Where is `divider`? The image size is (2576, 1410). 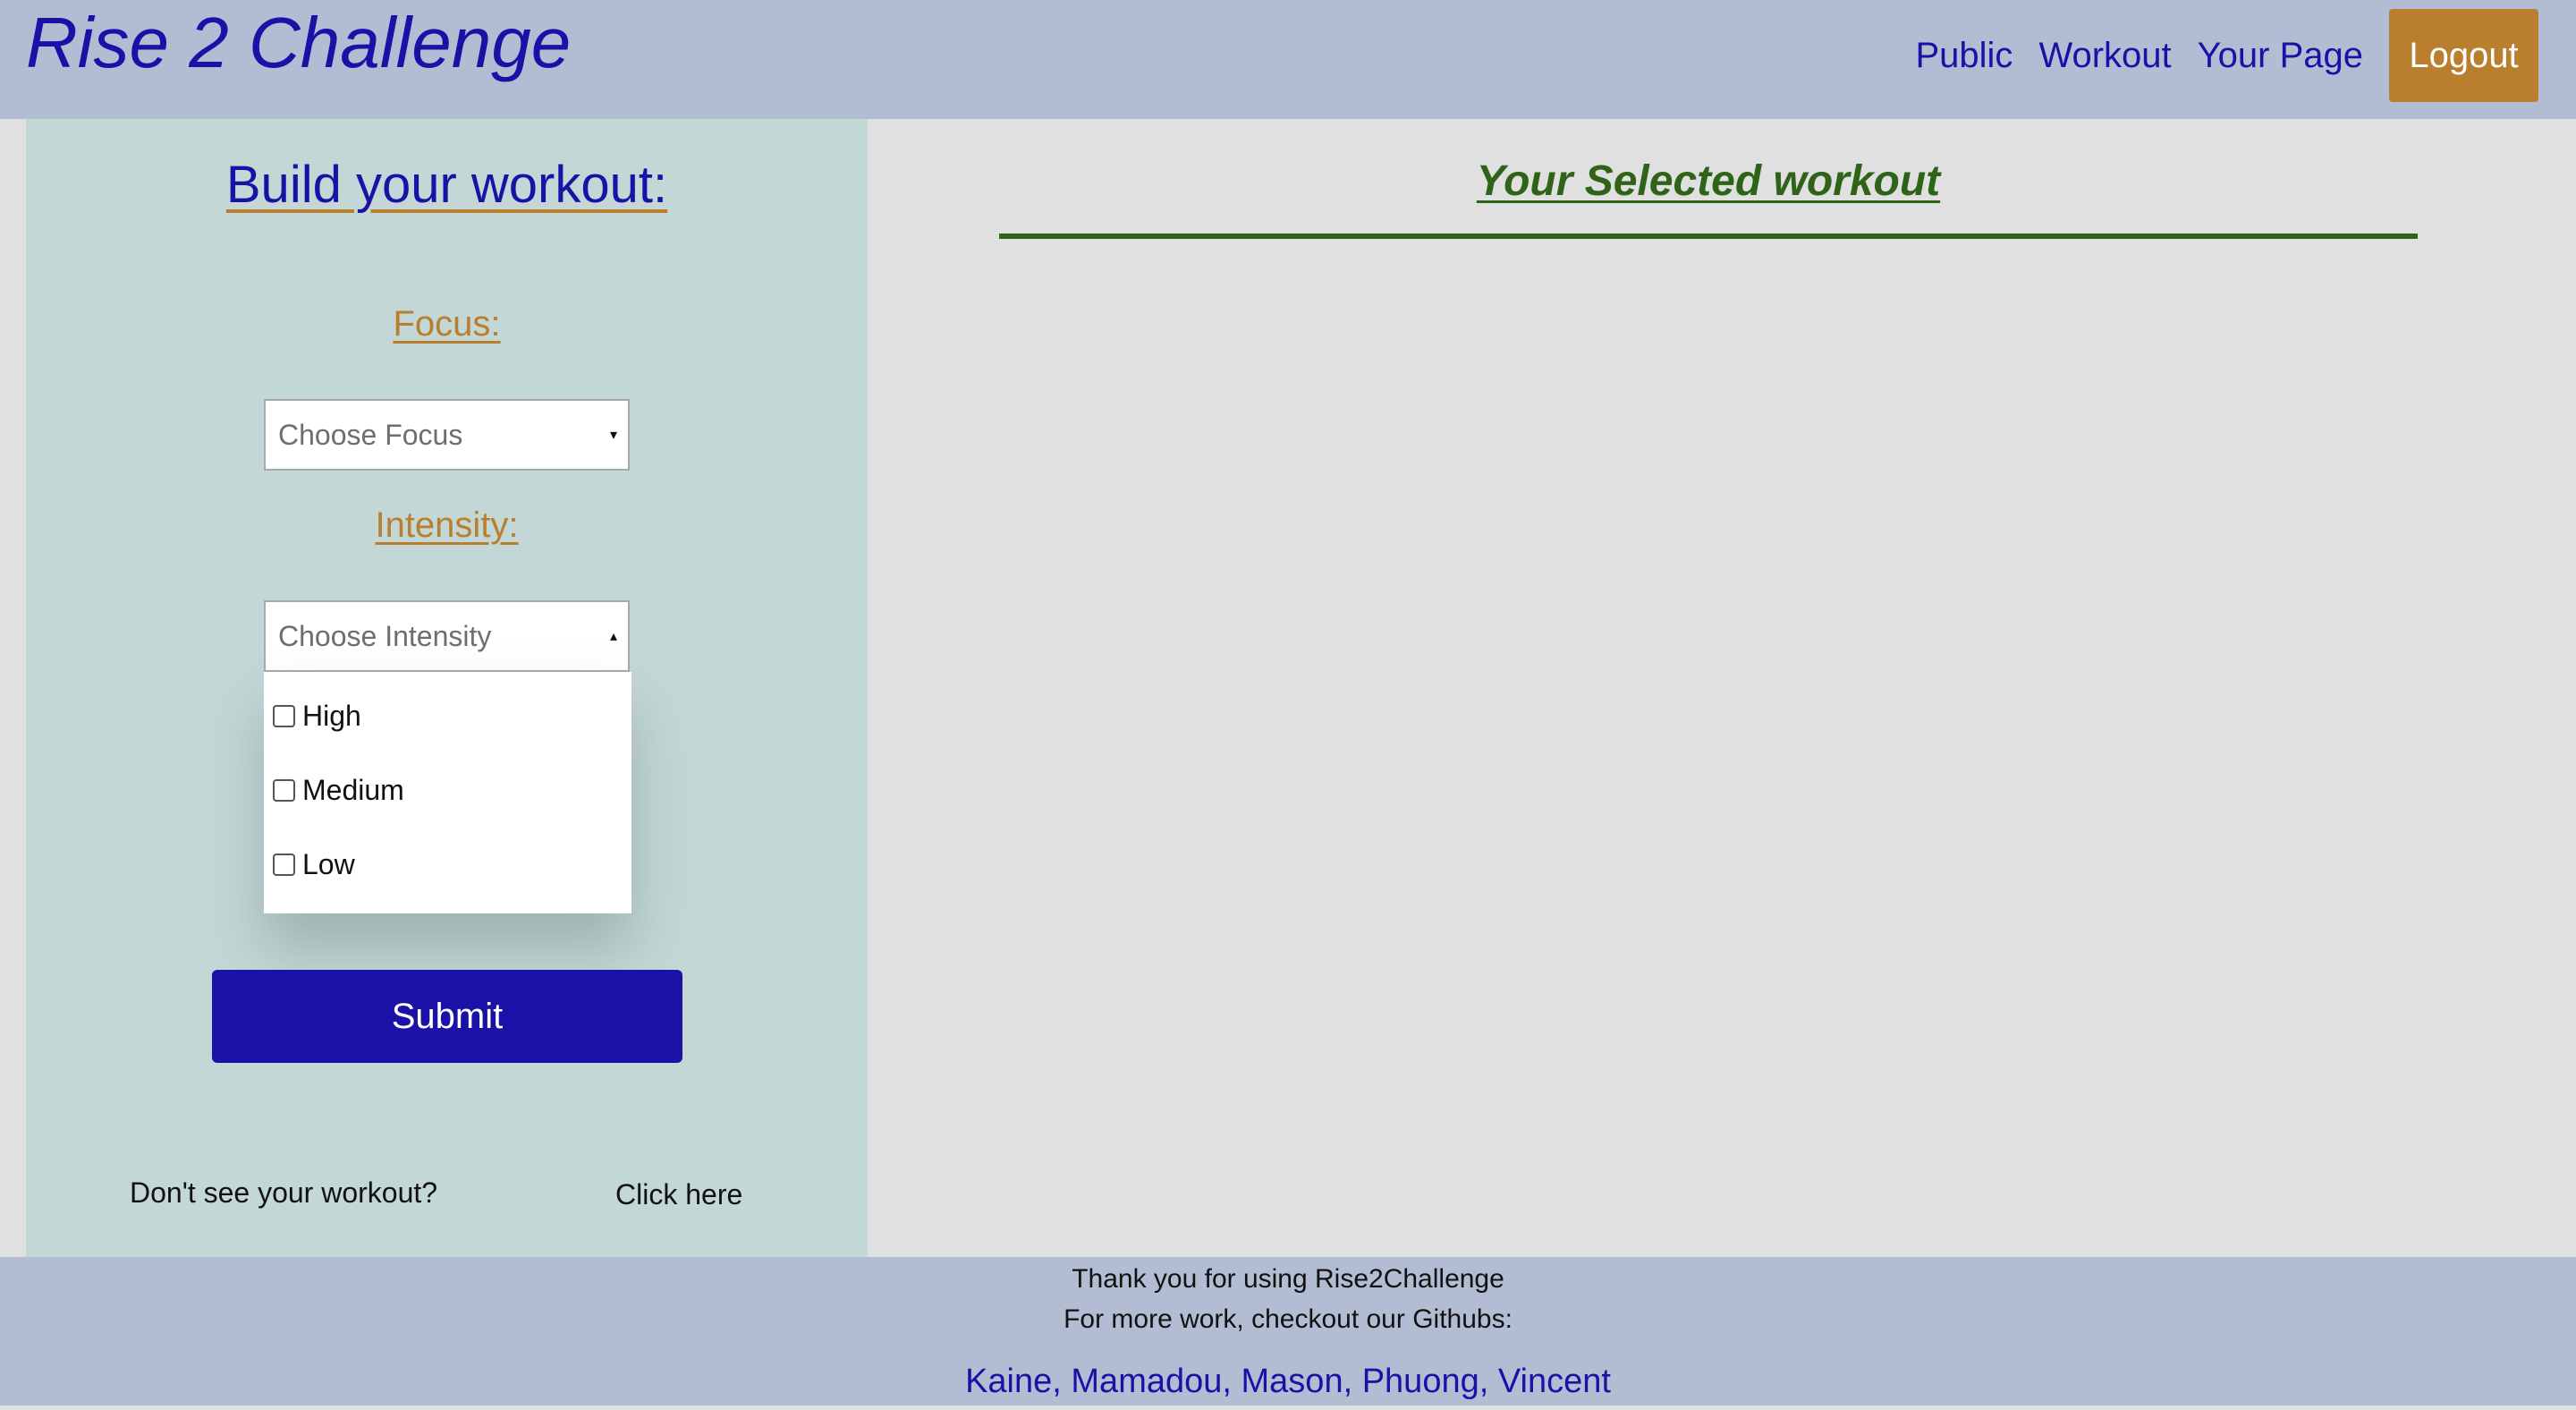 divider is located at coordinates (1708, 237).